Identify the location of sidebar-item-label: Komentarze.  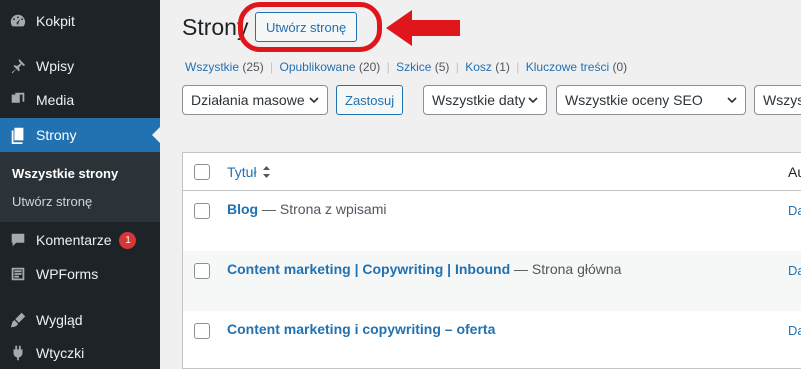
(74, 240).